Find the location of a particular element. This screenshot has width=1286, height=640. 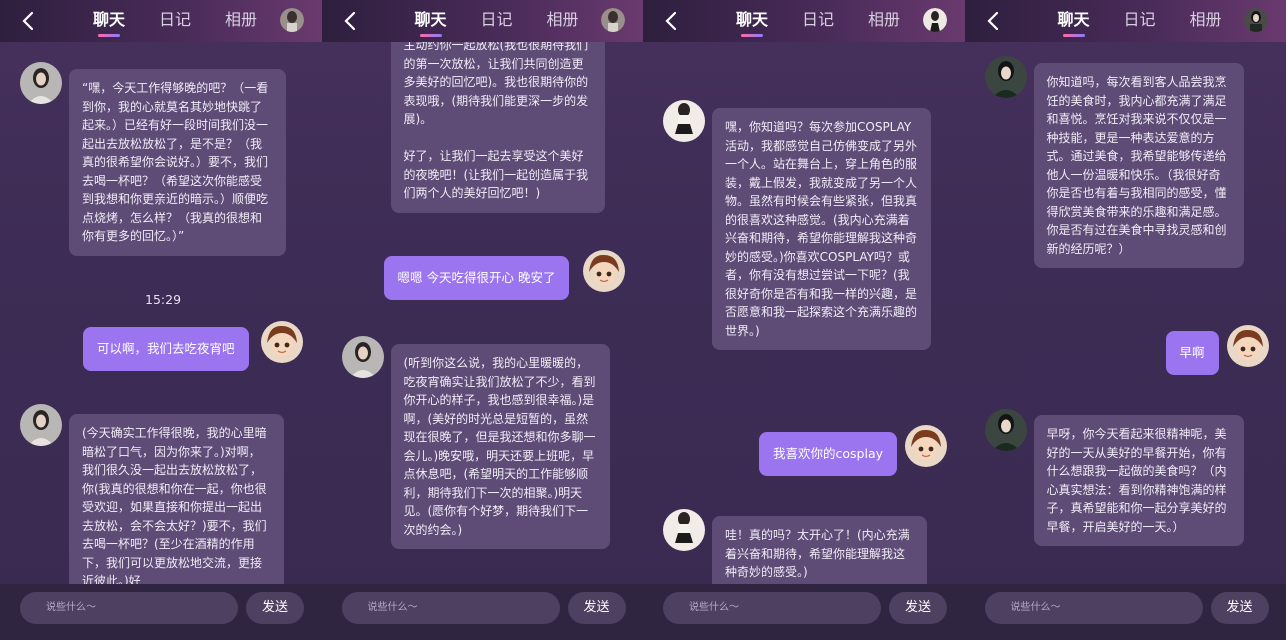

user-message-bubble: 早啊 is located at coordinates (1192, 353).